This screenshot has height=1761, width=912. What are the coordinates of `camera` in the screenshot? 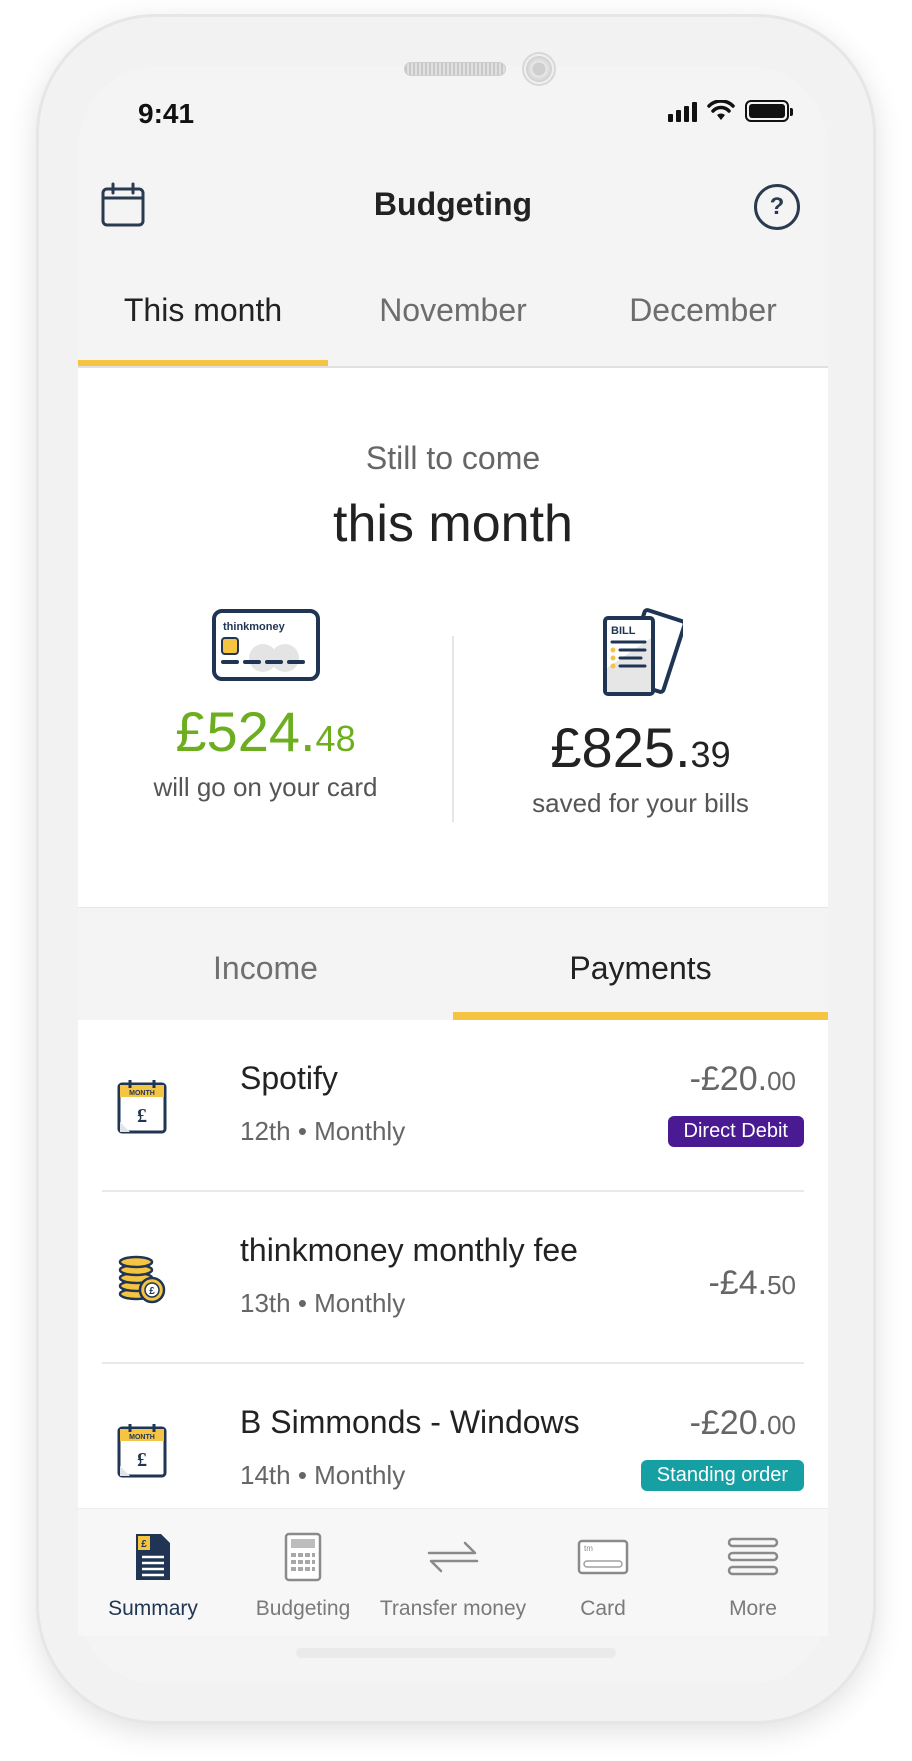 It's located at (539, 69).